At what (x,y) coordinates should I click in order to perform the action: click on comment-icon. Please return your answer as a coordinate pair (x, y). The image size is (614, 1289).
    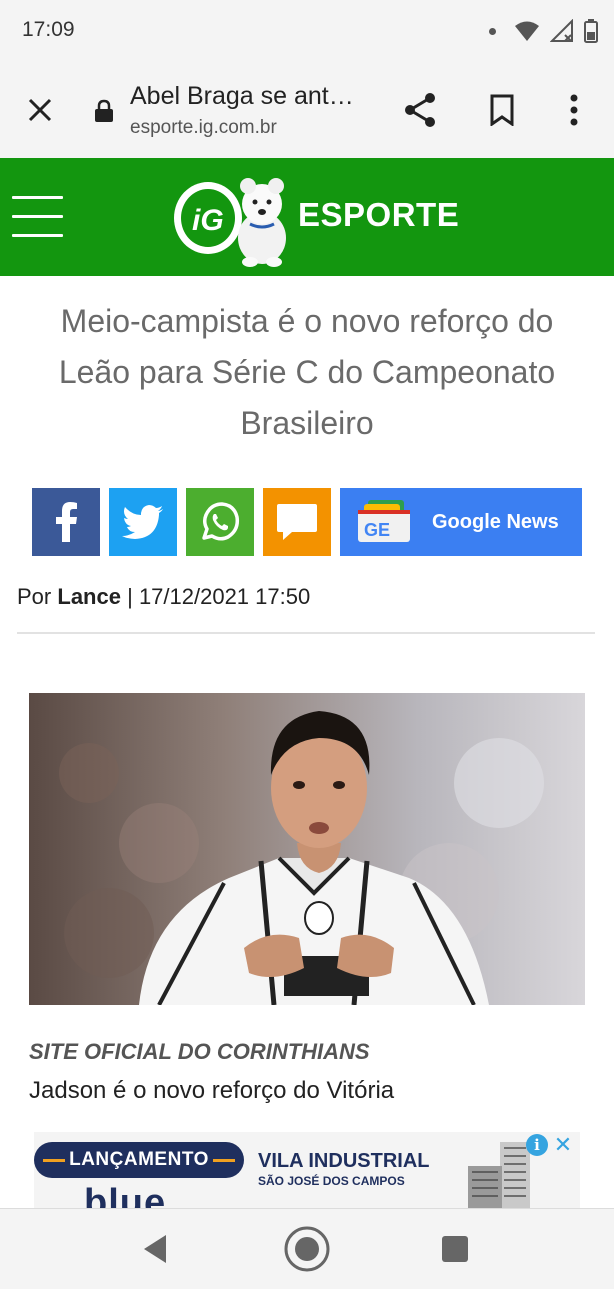
    Looking at the image, I should click on (297, 522).